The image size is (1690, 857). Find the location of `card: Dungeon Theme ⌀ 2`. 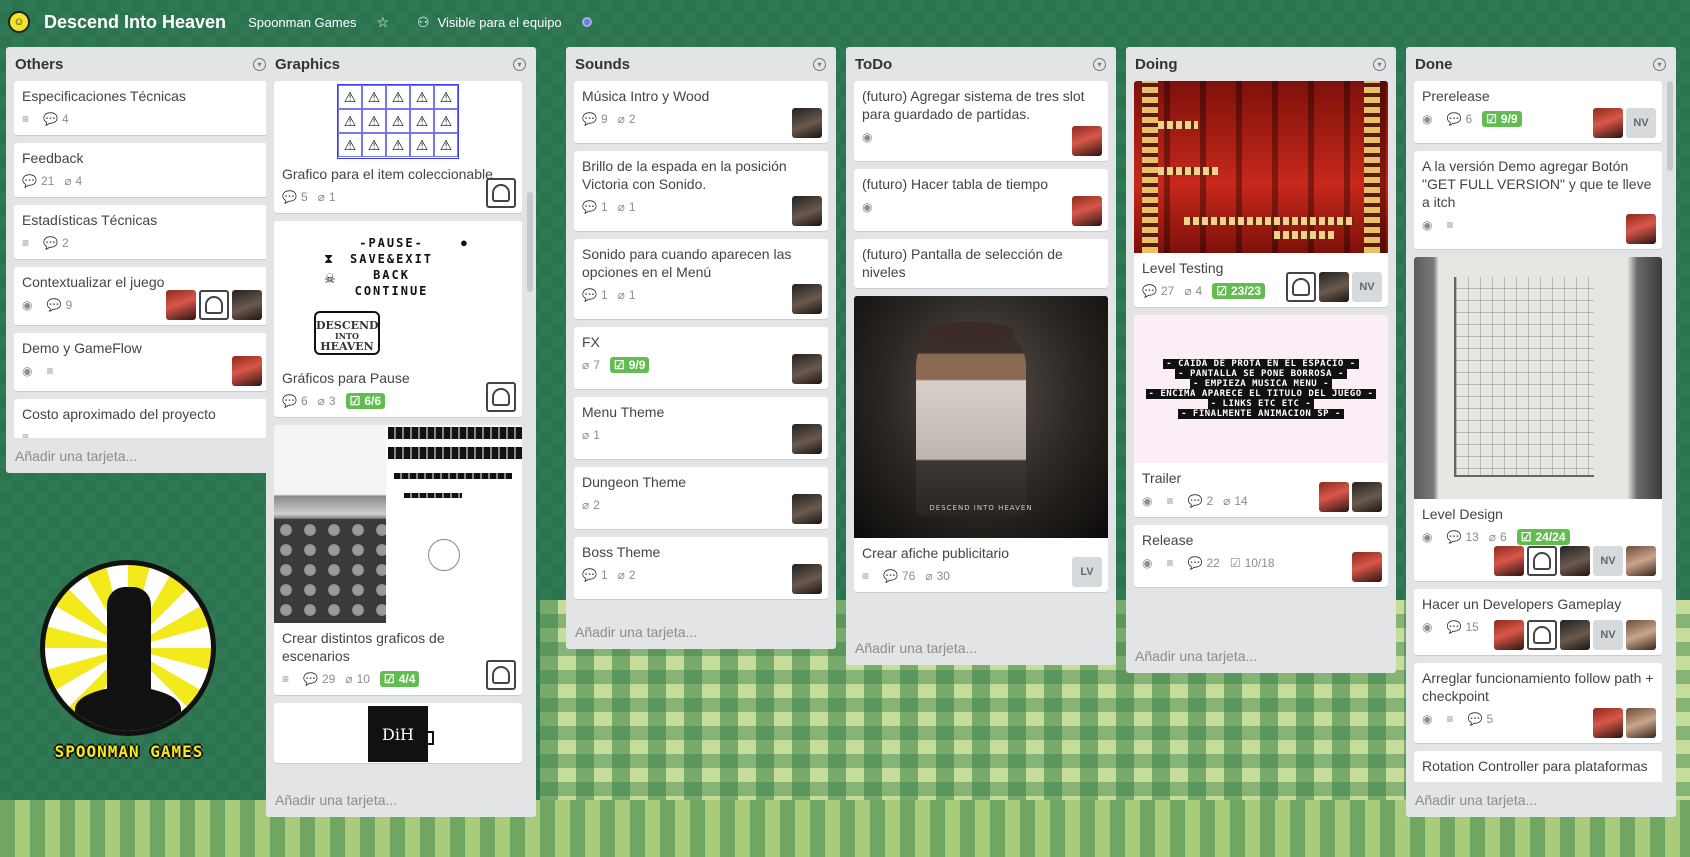

card: Dungeon Theme ⌀ 2 is located at coordinates (701, 498).